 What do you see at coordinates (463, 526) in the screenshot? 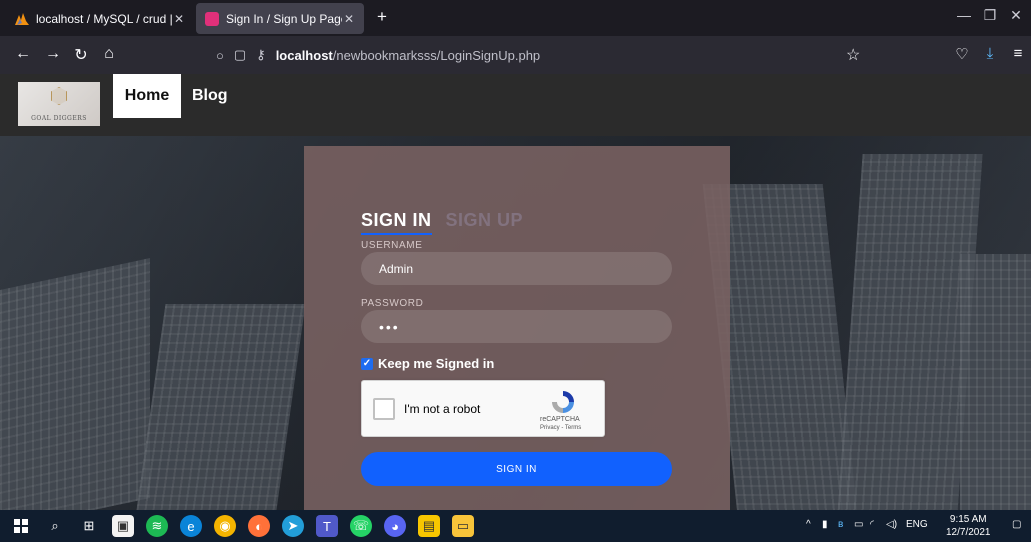
I see `file-explorer-icon: ▭` at bounding box center [463, 526].